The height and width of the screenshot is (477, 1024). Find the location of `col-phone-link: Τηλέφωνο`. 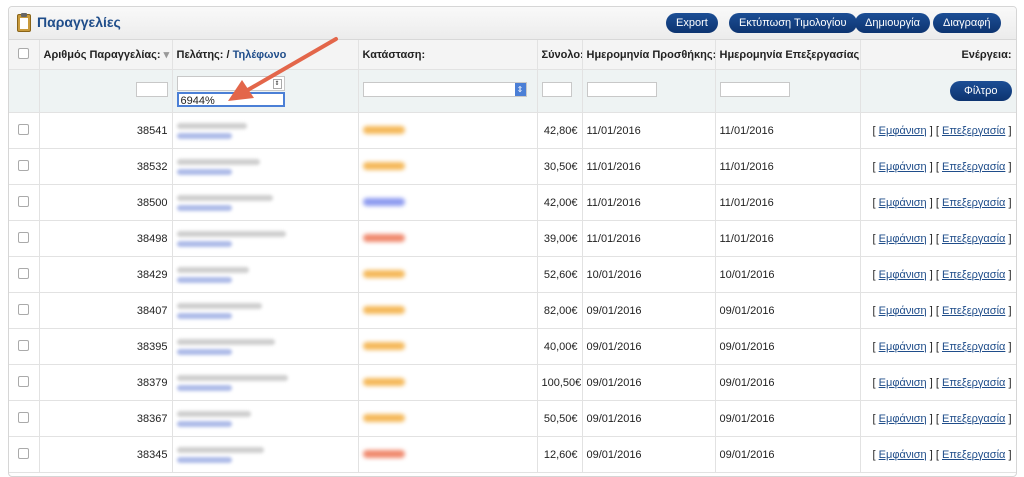

col-phone-link: Τηλέφωνο is located at coordinates (260, 55).